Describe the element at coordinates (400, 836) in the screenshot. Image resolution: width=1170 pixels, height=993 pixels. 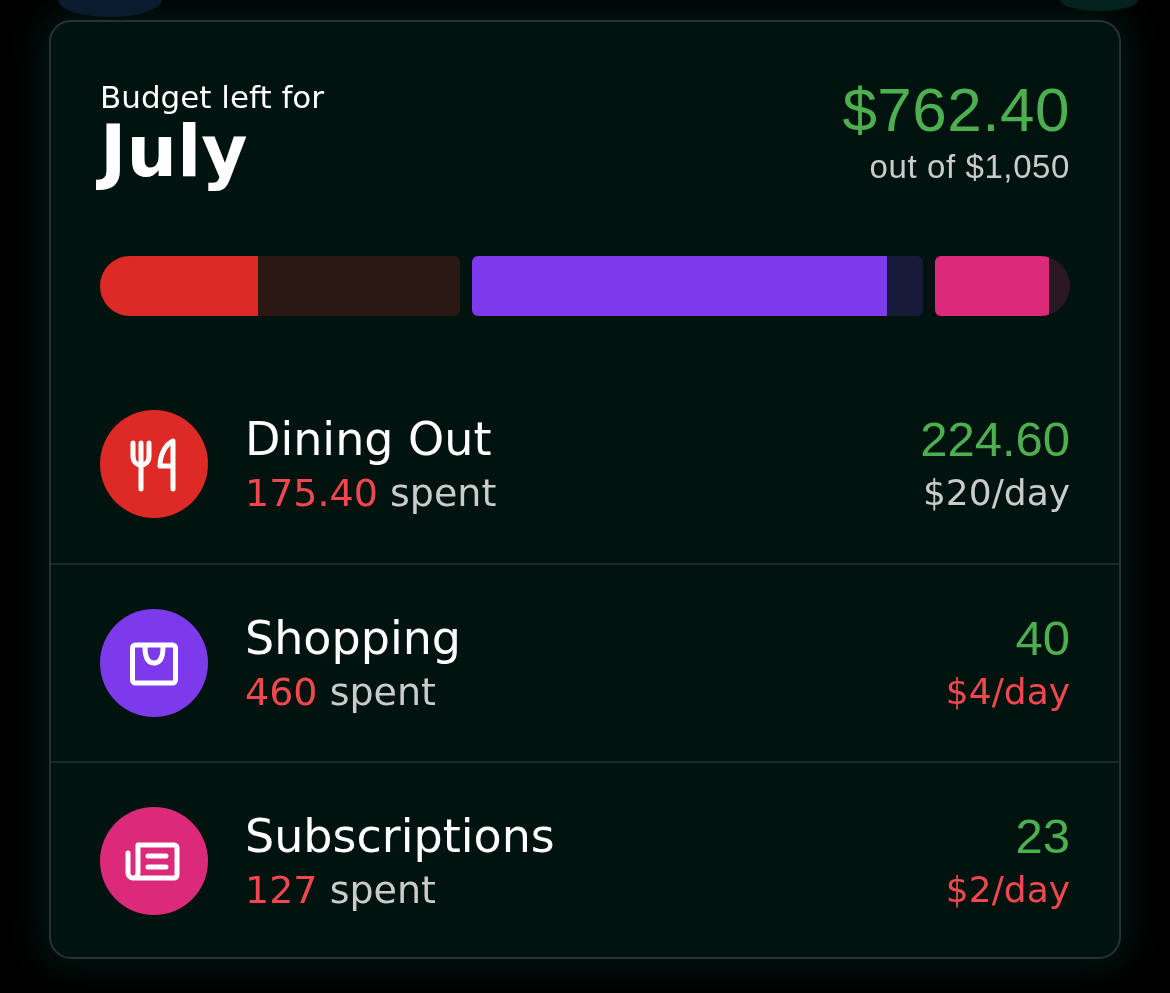
I see `category-name: Subscriptions` at that location.